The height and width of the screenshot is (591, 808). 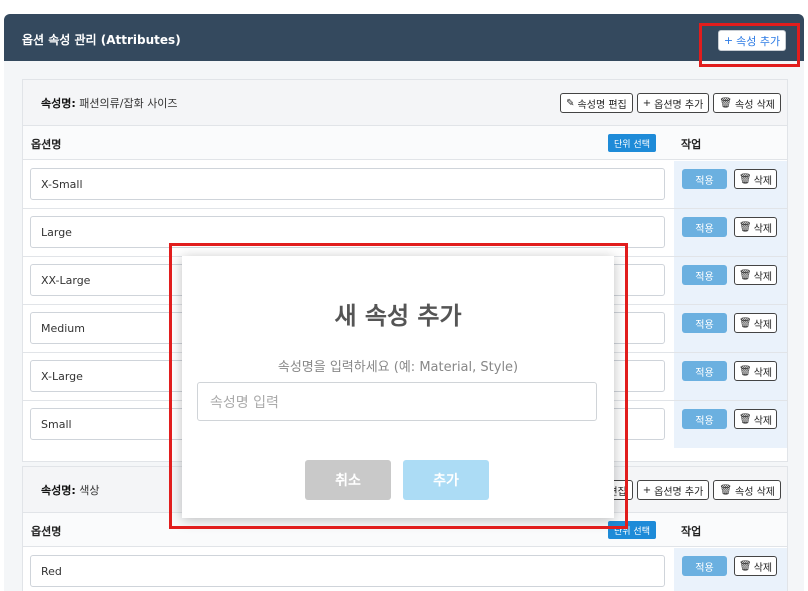 What do you see at coordinates (101, 40) in the screenshot?
I see `panel-title: 옵션 속성 관리 (Attributes)` at bounding box center [101, 40].